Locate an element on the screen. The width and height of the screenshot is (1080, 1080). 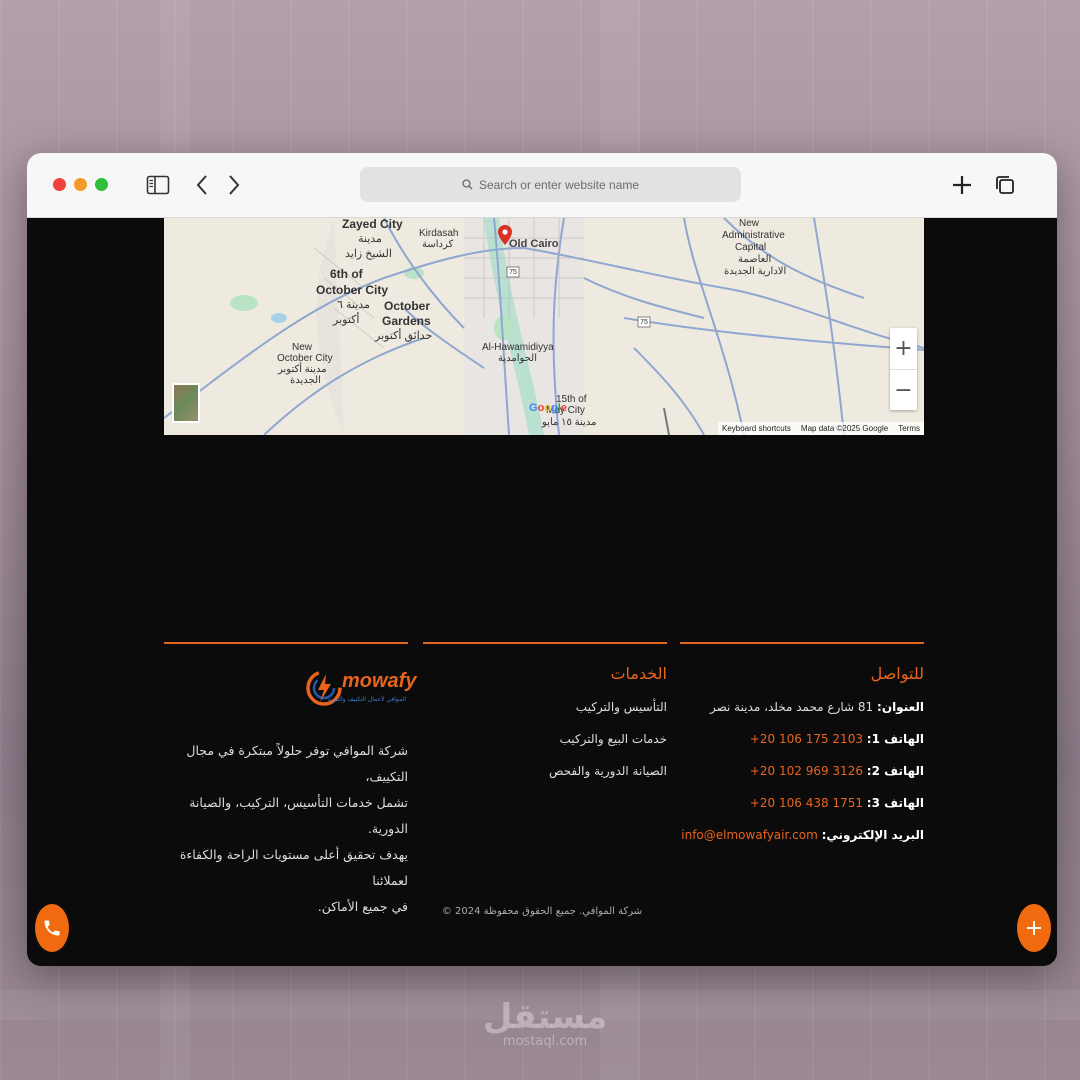
map-label: مدينة is located at coordinates (370, 239).